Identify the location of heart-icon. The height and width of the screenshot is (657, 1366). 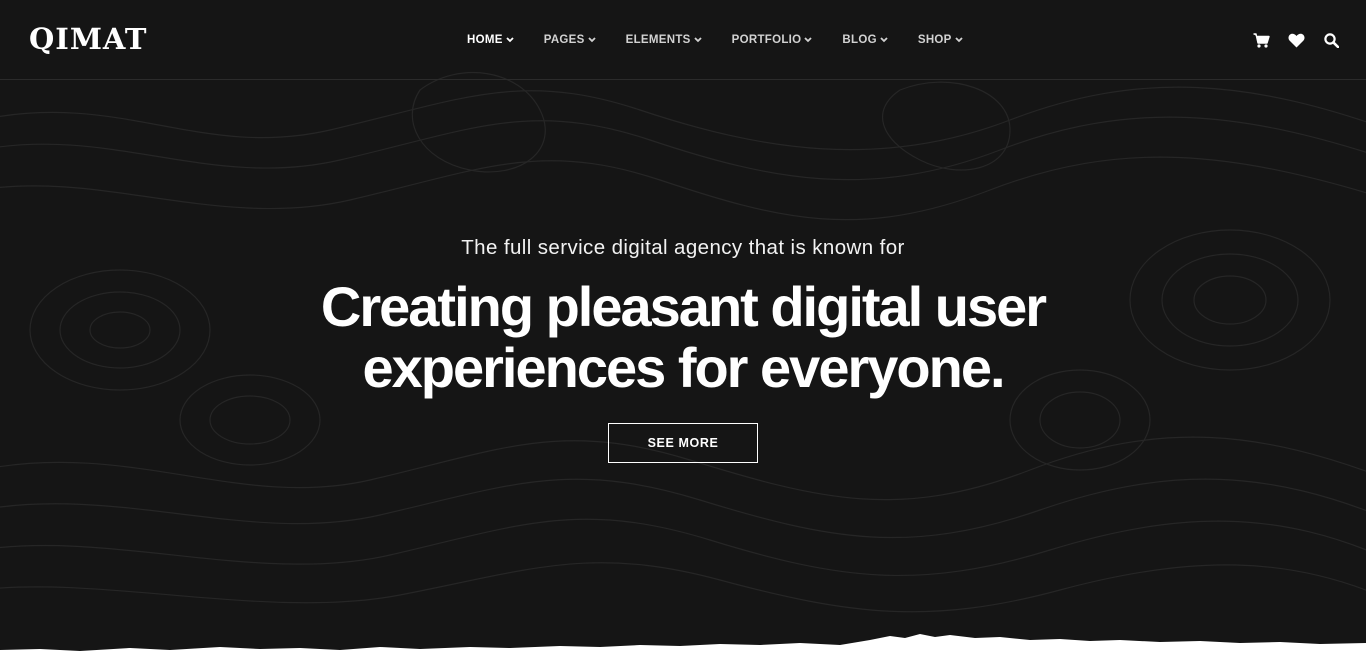
(1296, 40).